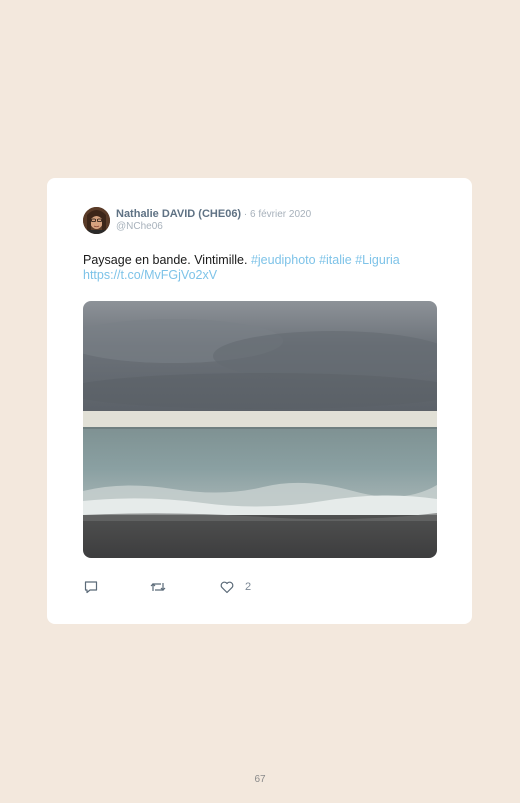 This screenshot has width=520, height=803. I want to click on retweet-button, so click(158, 587).